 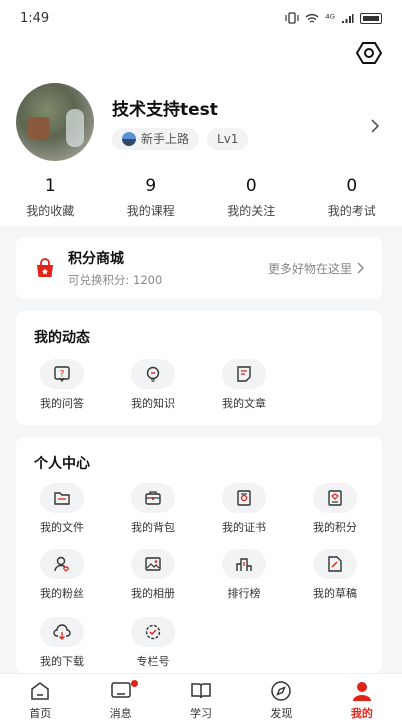 What do you see at coordinates (50, 197) in the screenshot?
I see `stat-favorites: 1 我的收藏` at bounding box center [50, 197].